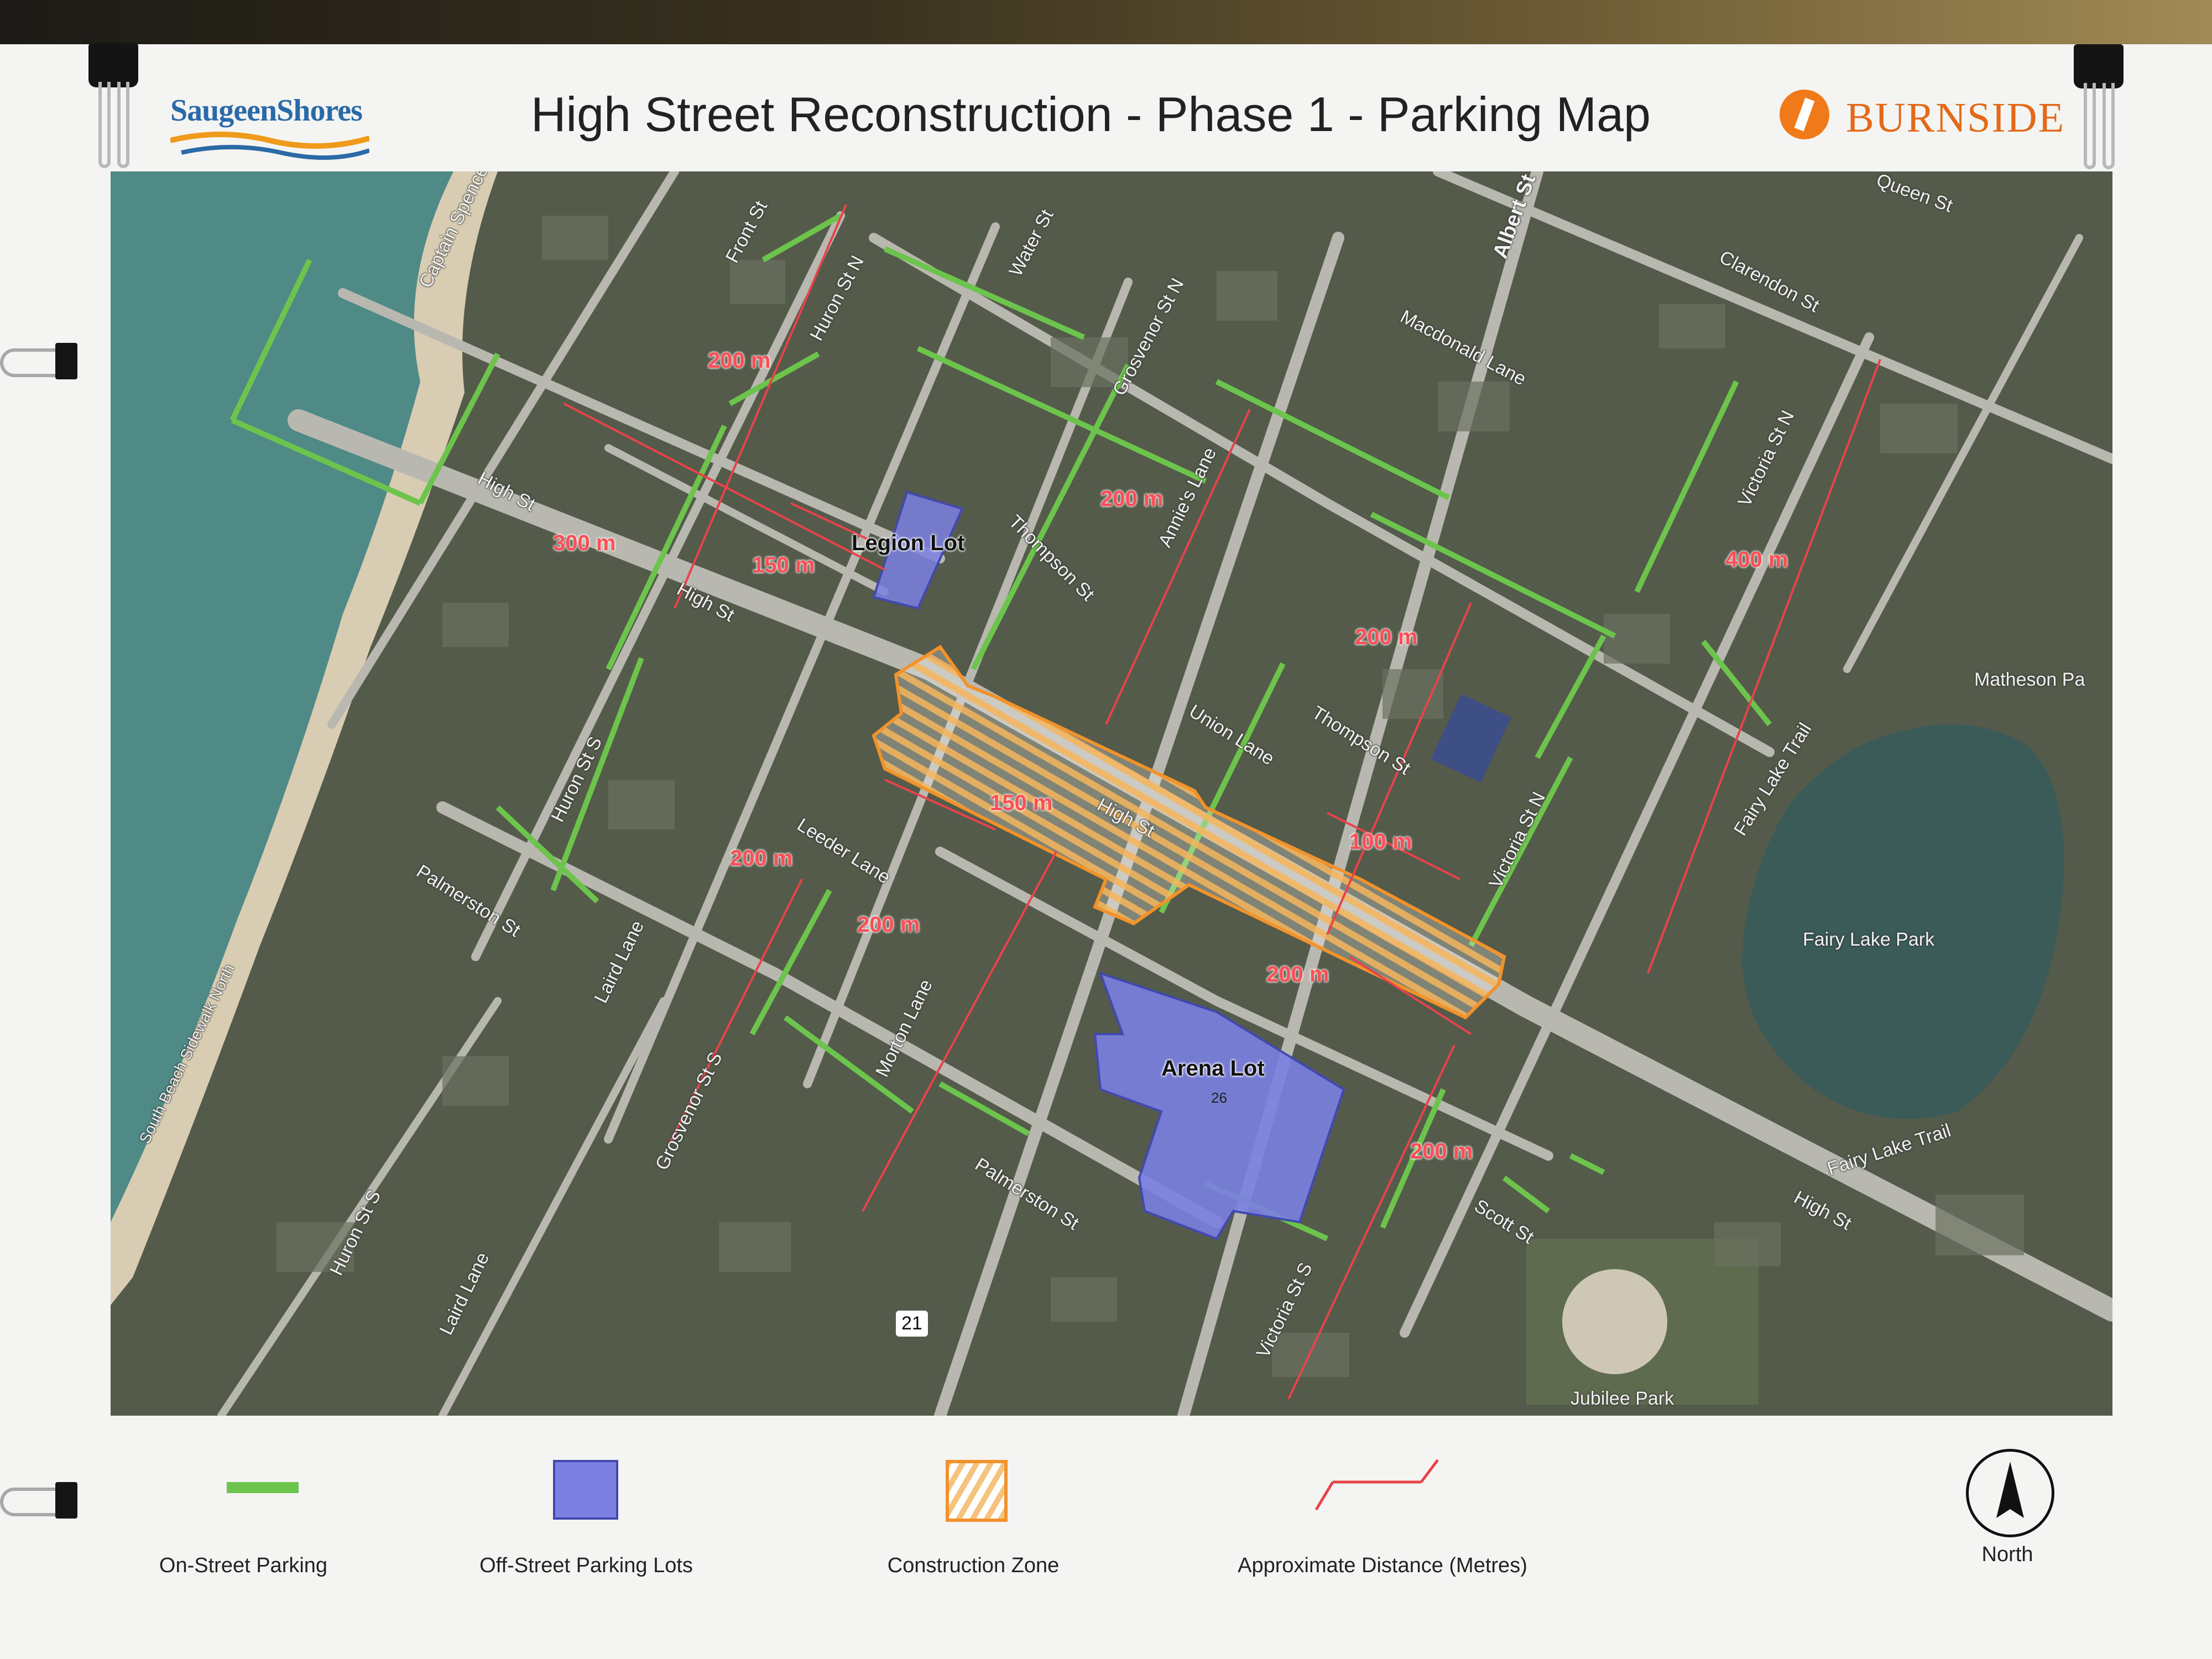 The height and width of the screenshot is (1659, 2212). Describe the element at coordinates (269, 146) in the screenshot. I see `logo-wave-icon` at that location.